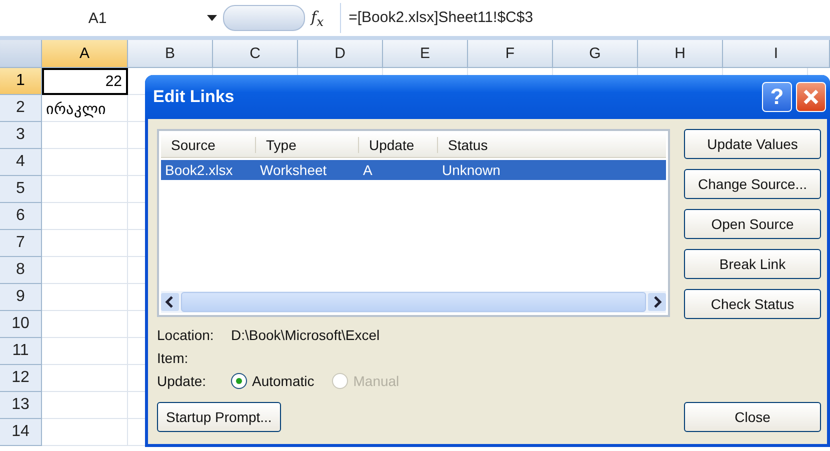 Image resolution: width=830 pixels, height=451 pixels. I want to click on link-row: Book2.xlsx Worksheet A Unknown, so click(413, 170).